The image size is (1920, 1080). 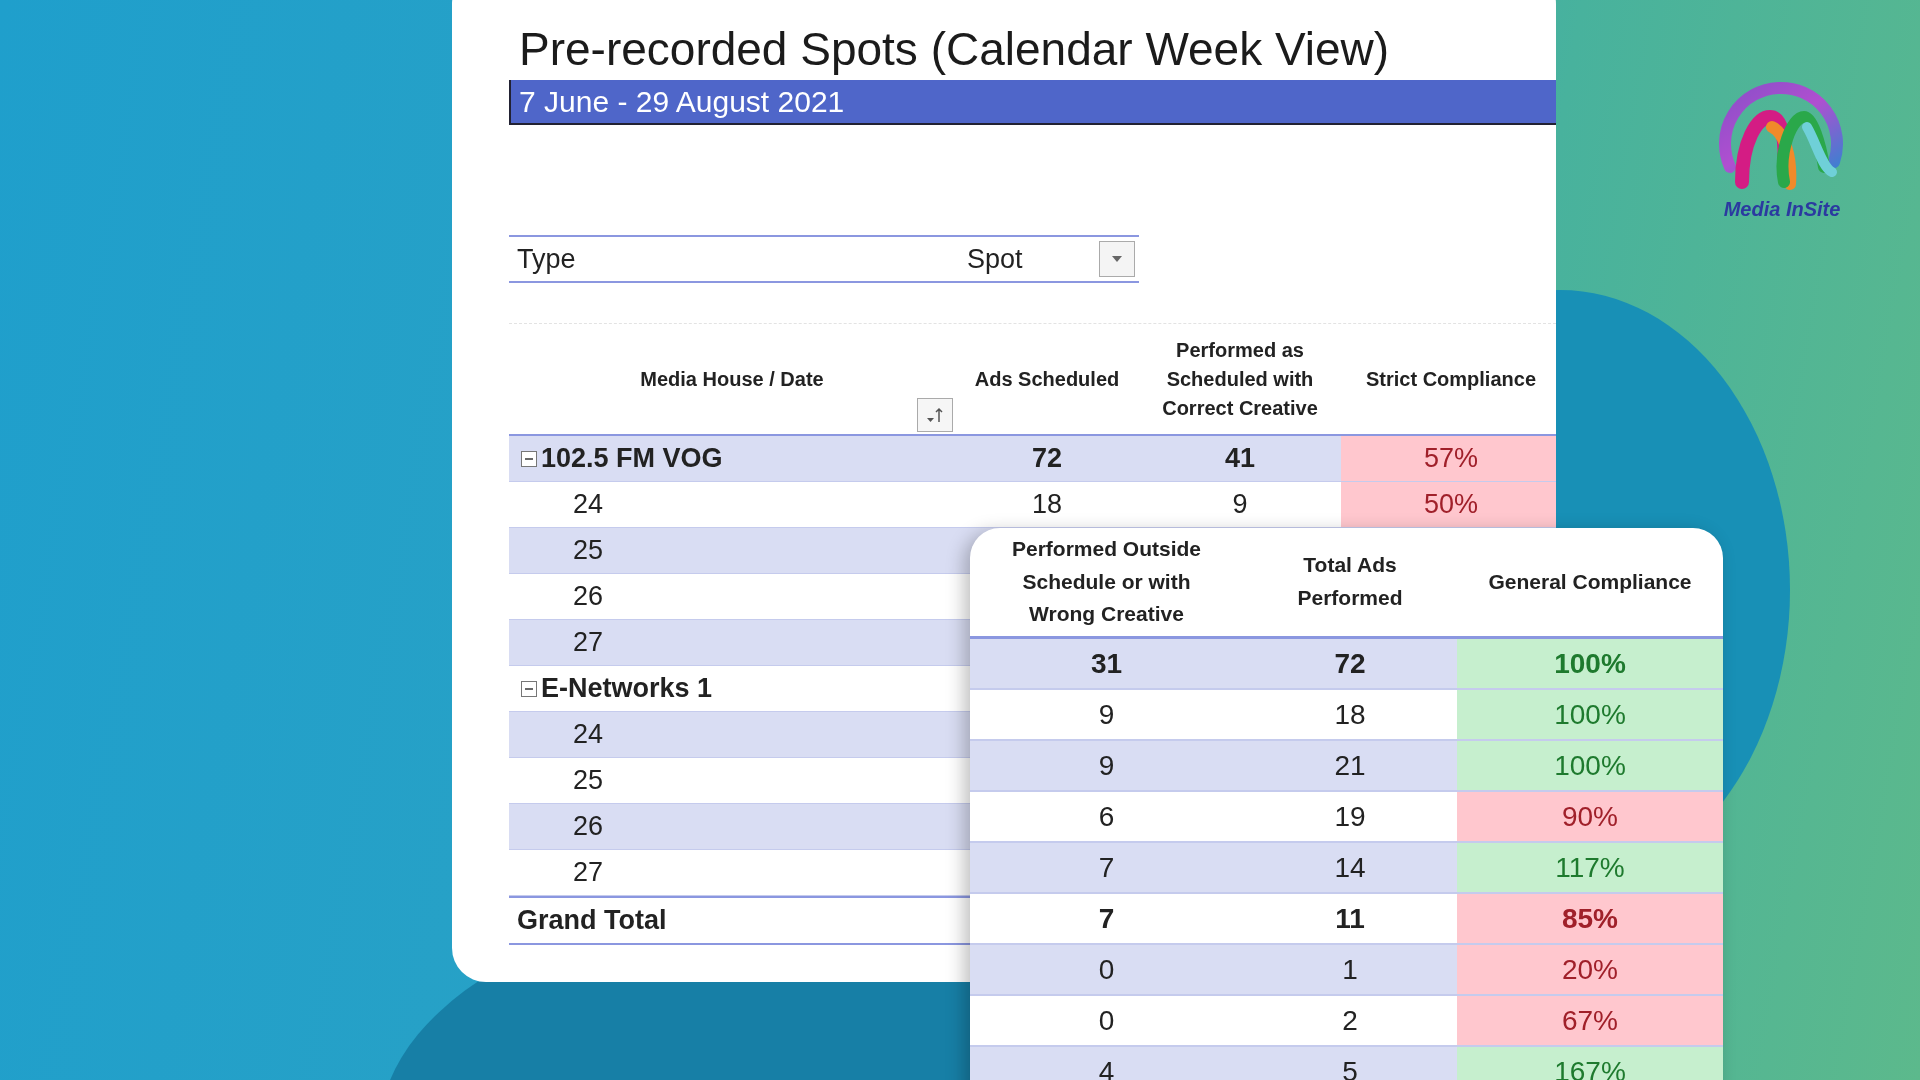 What do you see at coordinates (1032, 102) in the screenshot?
I see `date-range-bar: 7 June - 29 August 2021` at bounding box center [1032, 102].